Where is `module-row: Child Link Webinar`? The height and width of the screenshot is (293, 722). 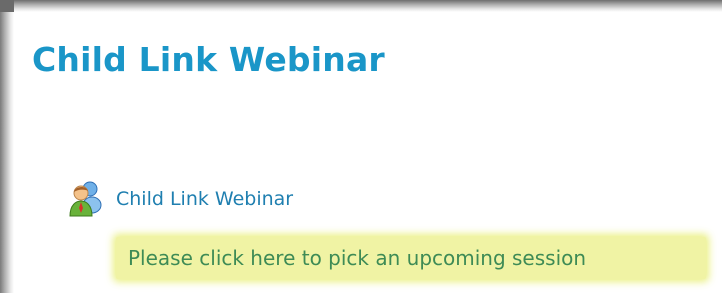
module-row: Child Link Webinar is located at coordinates (179, 199).